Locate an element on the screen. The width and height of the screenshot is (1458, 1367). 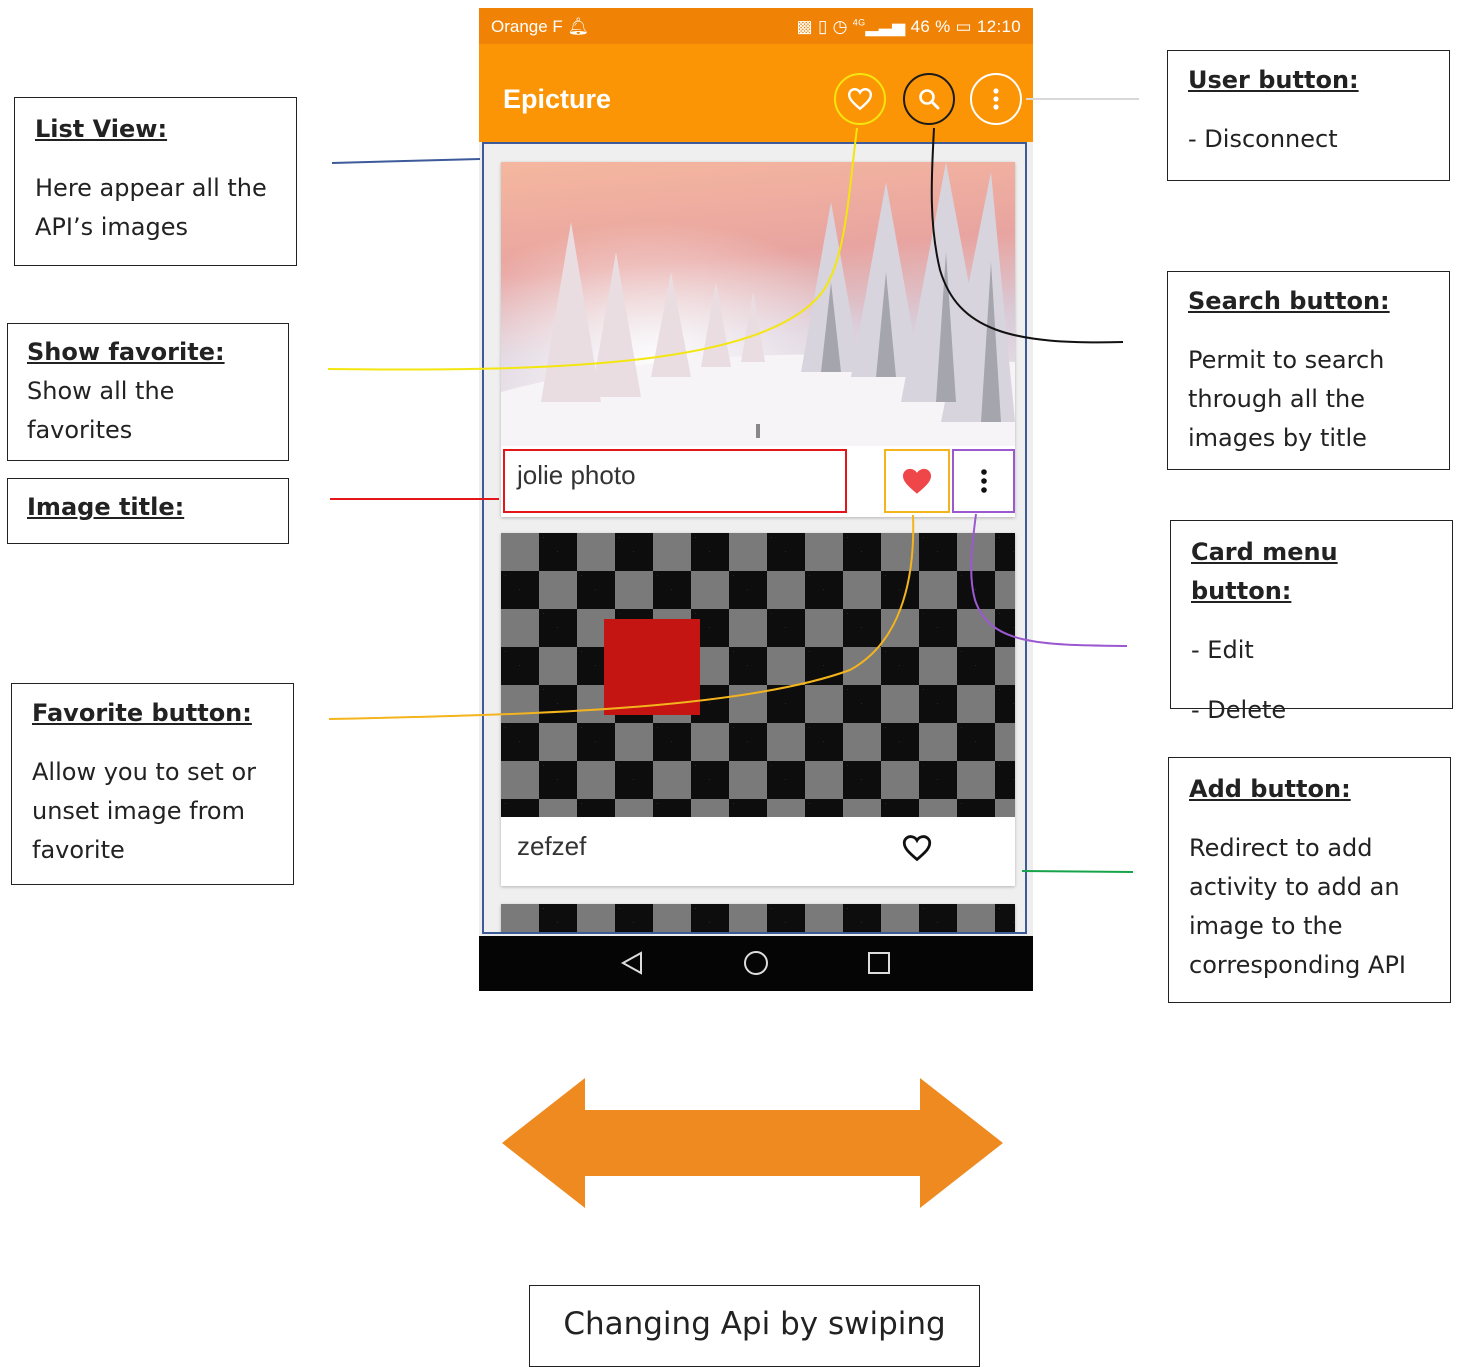
signal-icon: ▂▃▅ is located at coordinates (885, 26).